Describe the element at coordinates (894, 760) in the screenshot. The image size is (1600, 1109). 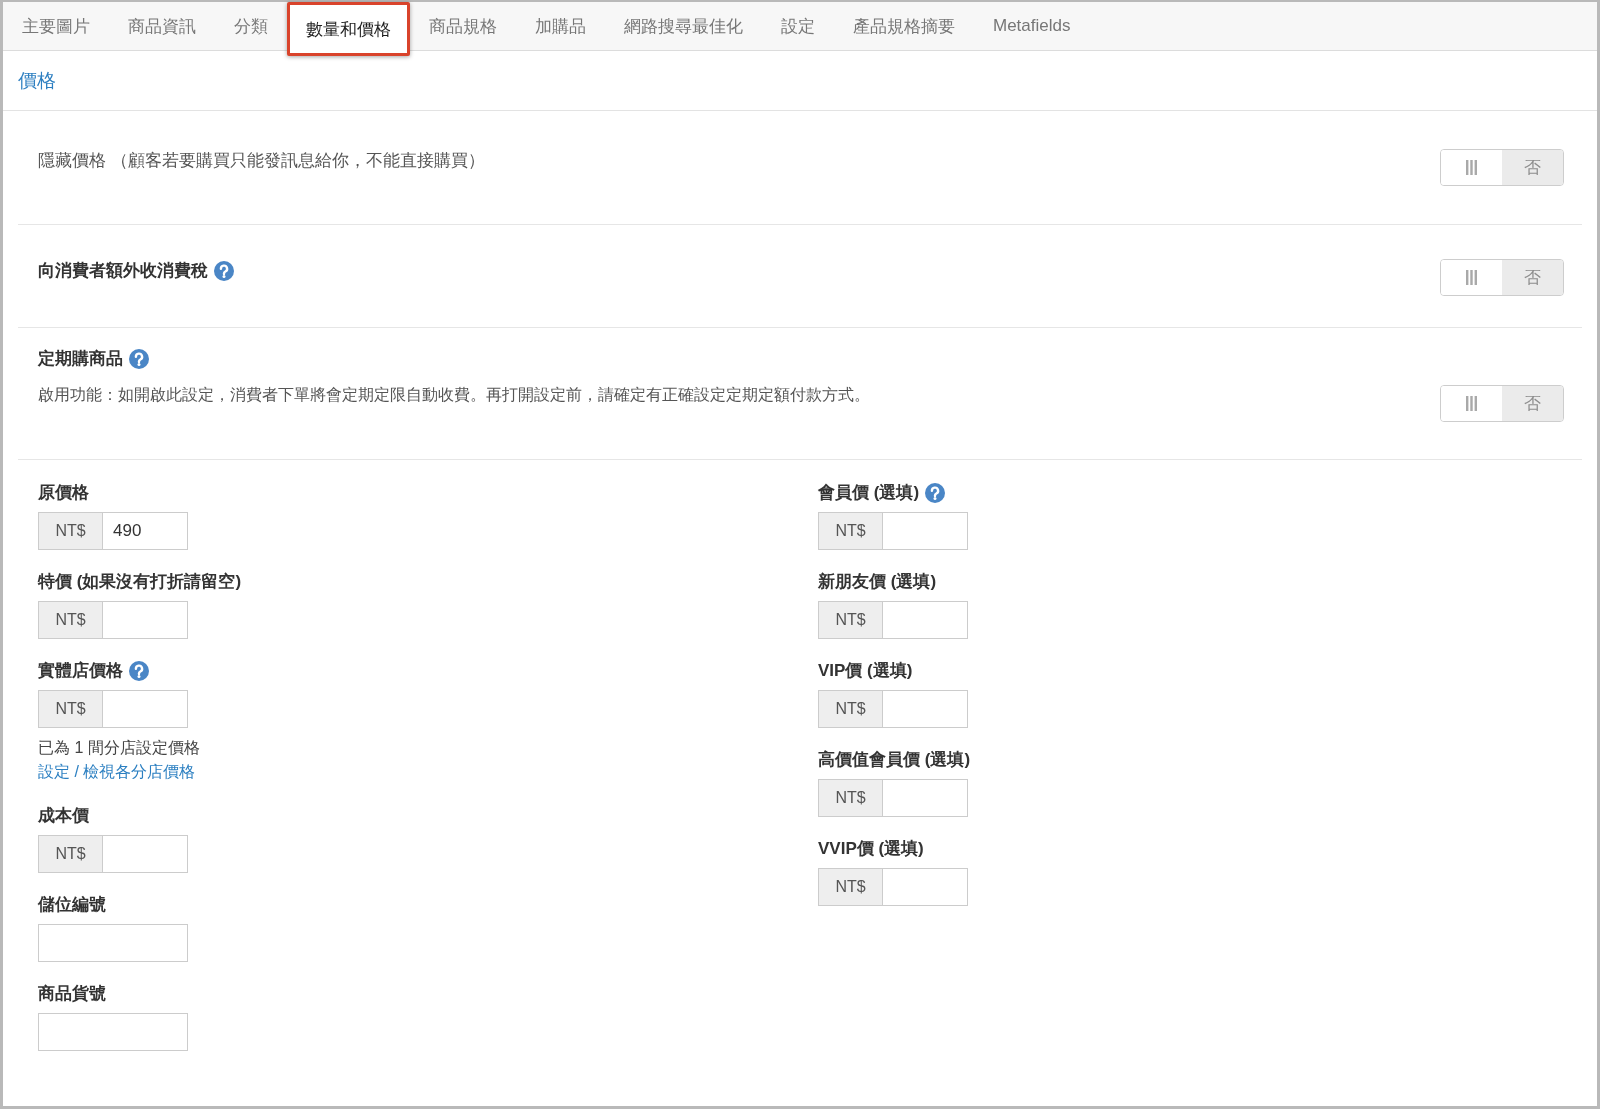
I see `field-label: 高價值會員價 (選填)` at that location.